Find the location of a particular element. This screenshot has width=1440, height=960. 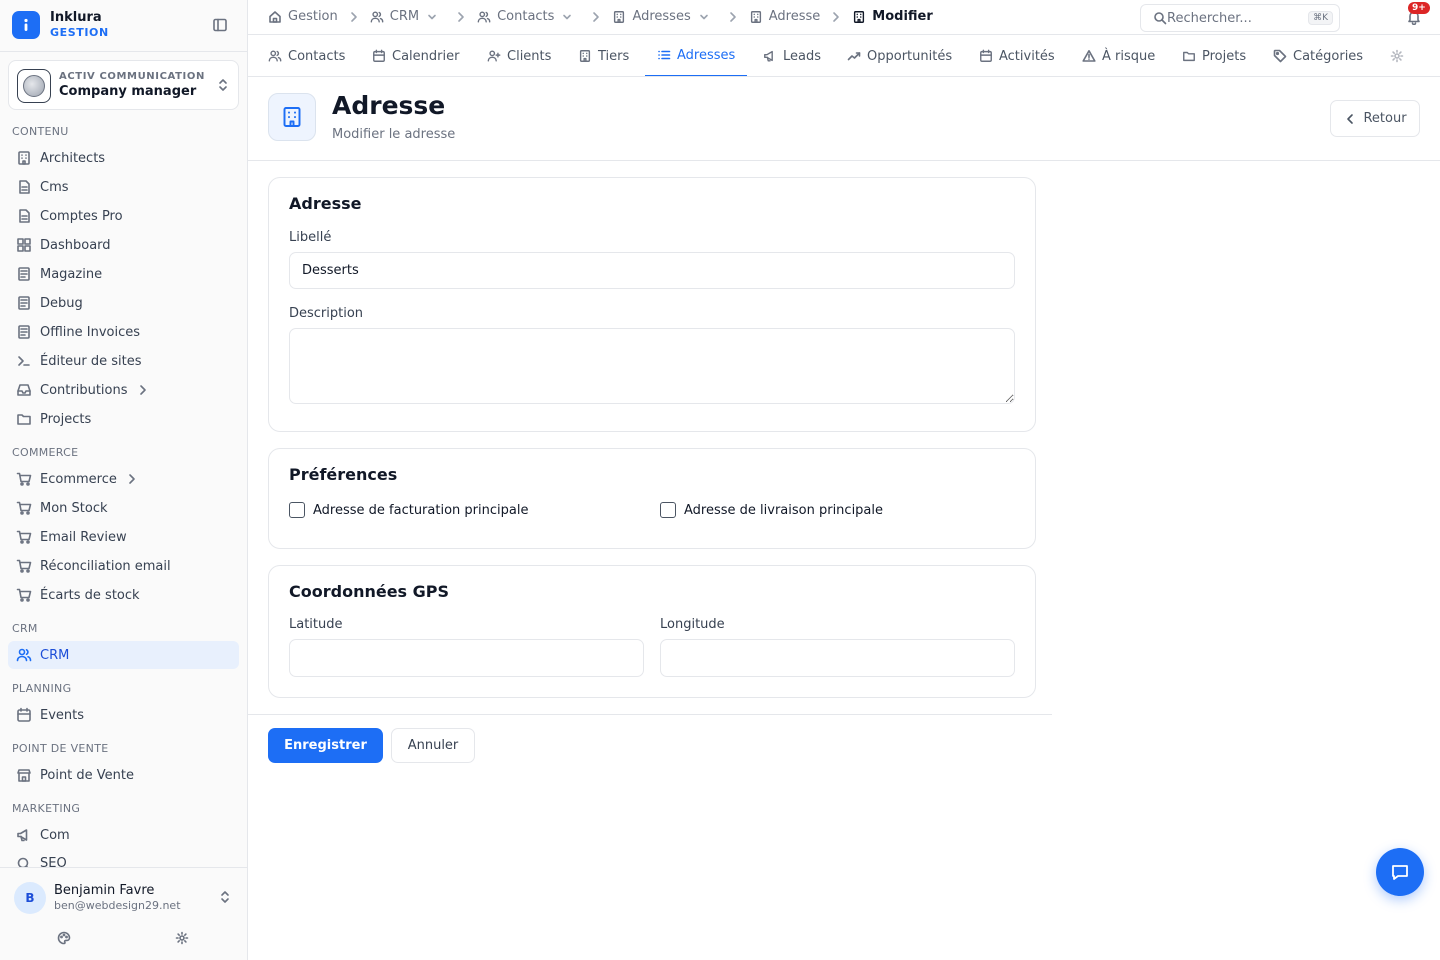

tab-adresses: Adresses is located at coordinates (696, 55).